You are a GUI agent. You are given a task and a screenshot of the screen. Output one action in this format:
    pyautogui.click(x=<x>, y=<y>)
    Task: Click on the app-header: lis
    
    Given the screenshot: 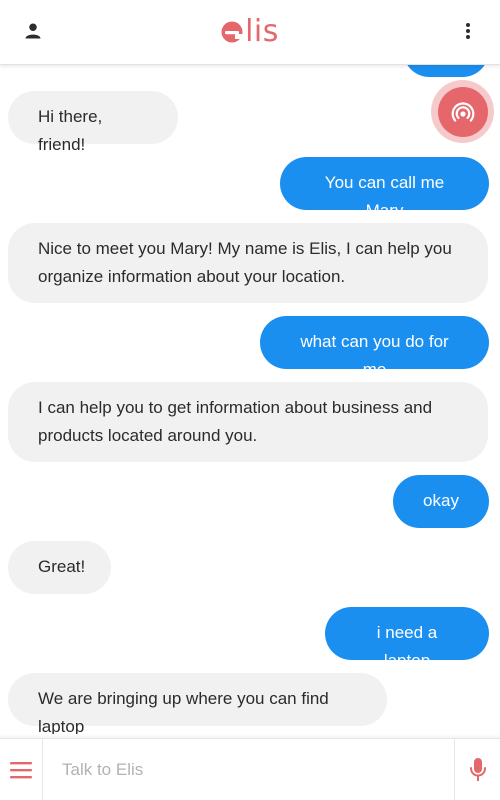 What is the action you would take?
    pyautogui.click(x=250, y=32)
    